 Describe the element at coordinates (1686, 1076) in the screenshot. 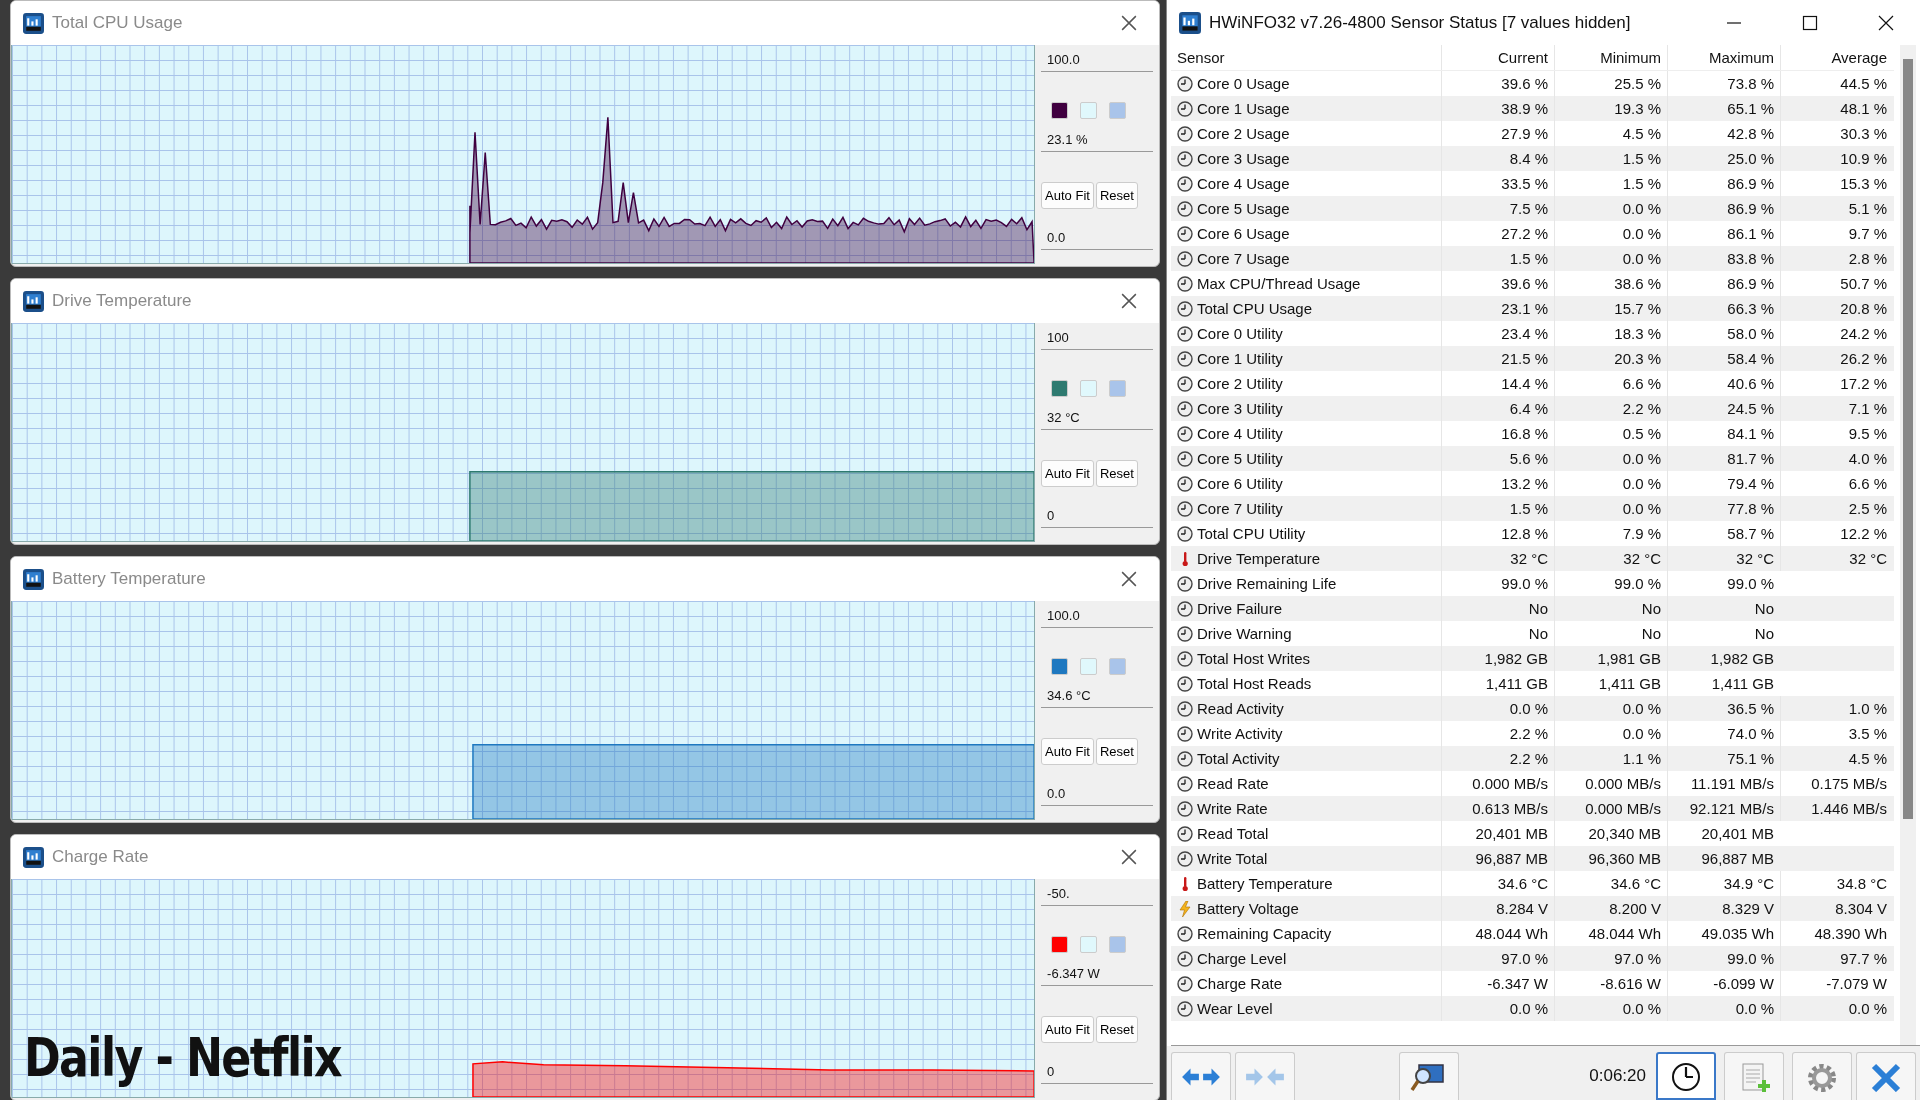

I see `clock-button` at that location.